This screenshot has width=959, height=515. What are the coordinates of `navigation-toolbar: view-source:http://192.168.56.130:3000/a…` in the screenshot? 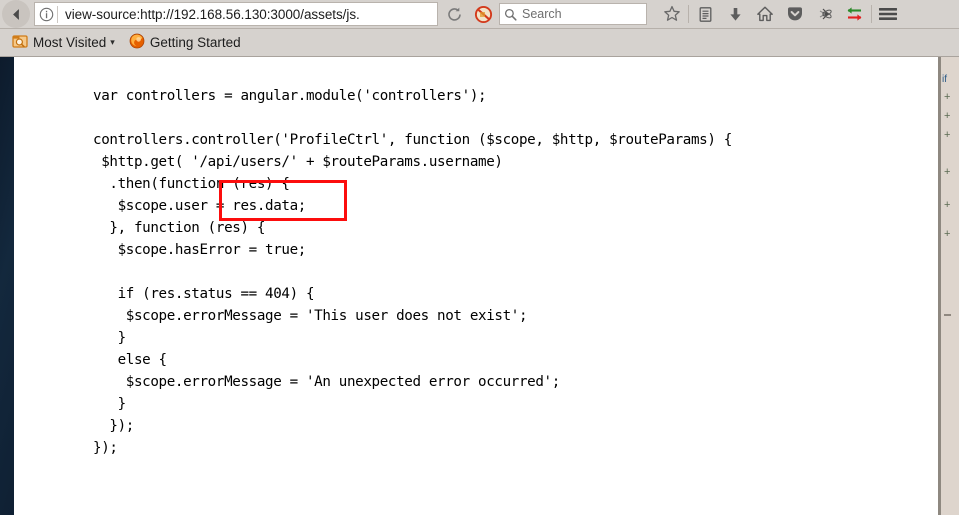 It's located at (479, 14).